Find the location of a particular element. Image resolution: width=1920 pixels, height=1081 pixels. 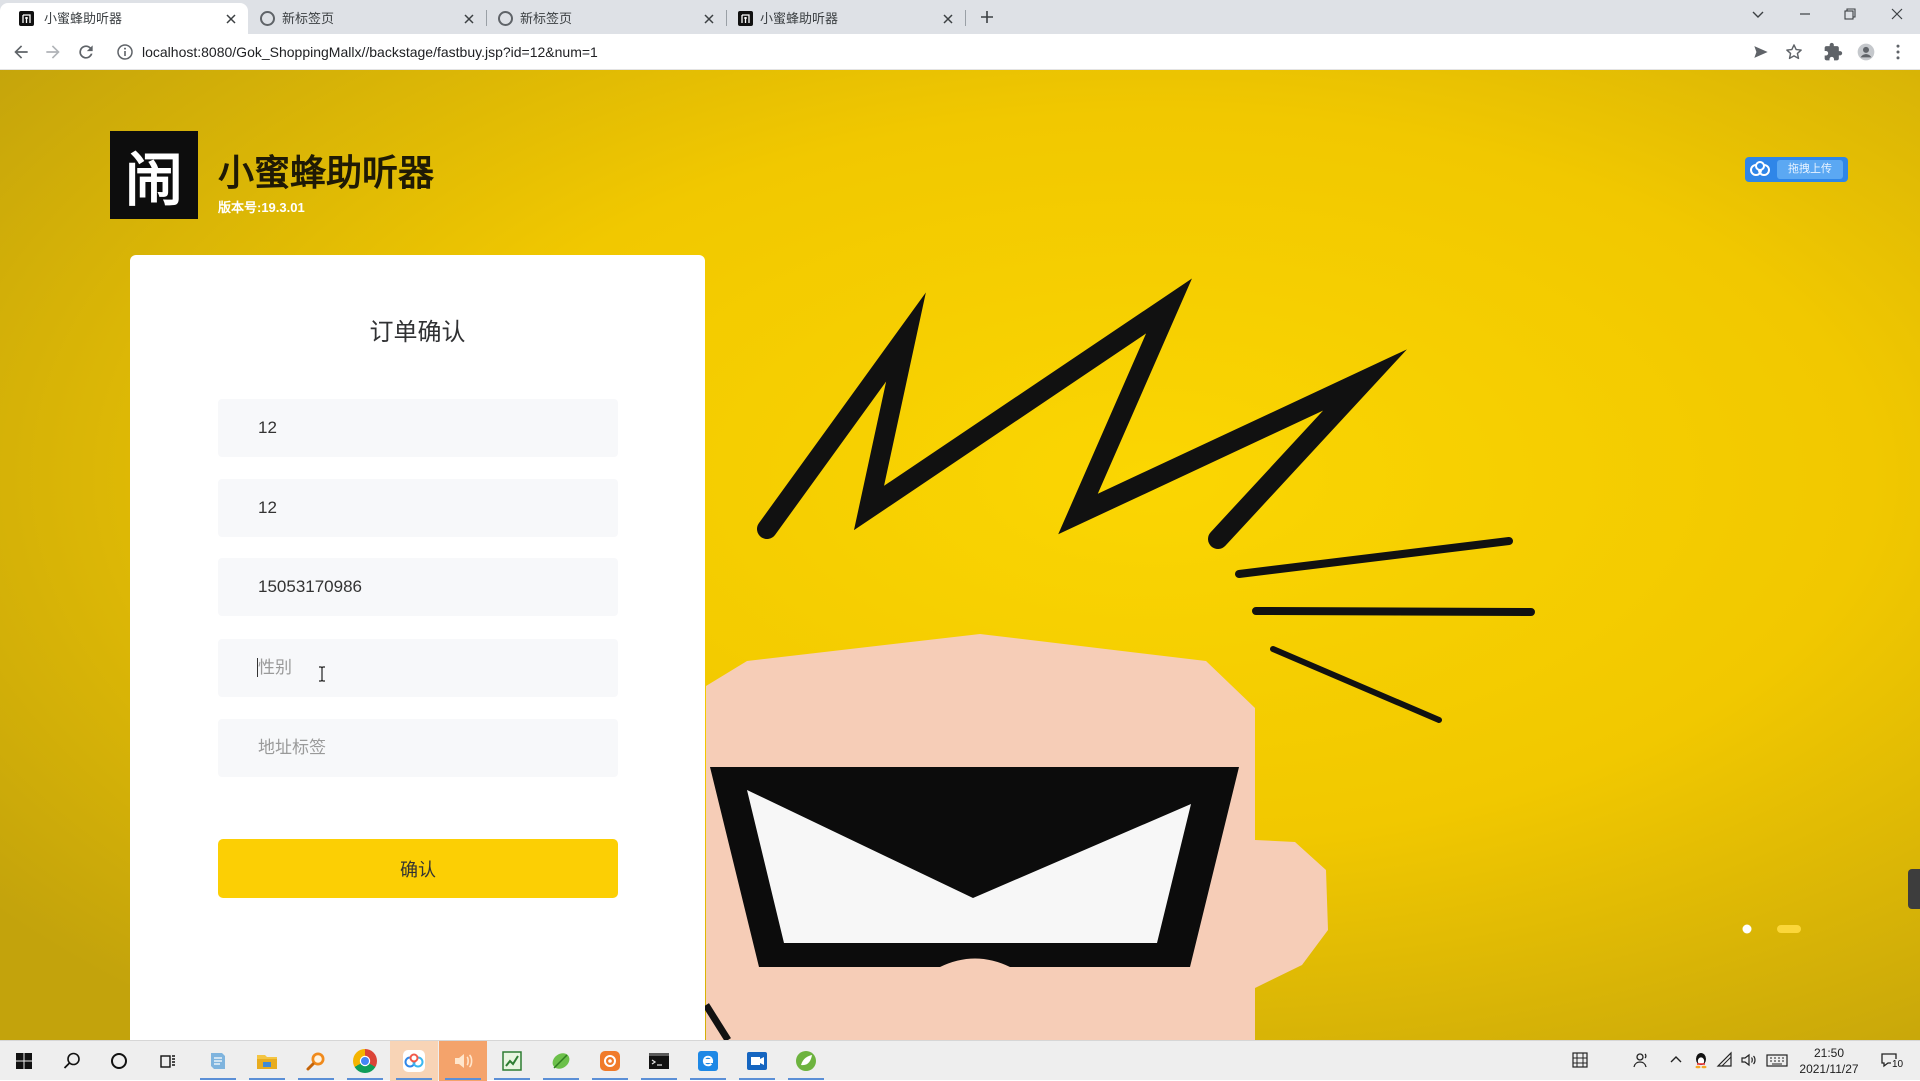

search-icon is located at coordinates (72, 1061).